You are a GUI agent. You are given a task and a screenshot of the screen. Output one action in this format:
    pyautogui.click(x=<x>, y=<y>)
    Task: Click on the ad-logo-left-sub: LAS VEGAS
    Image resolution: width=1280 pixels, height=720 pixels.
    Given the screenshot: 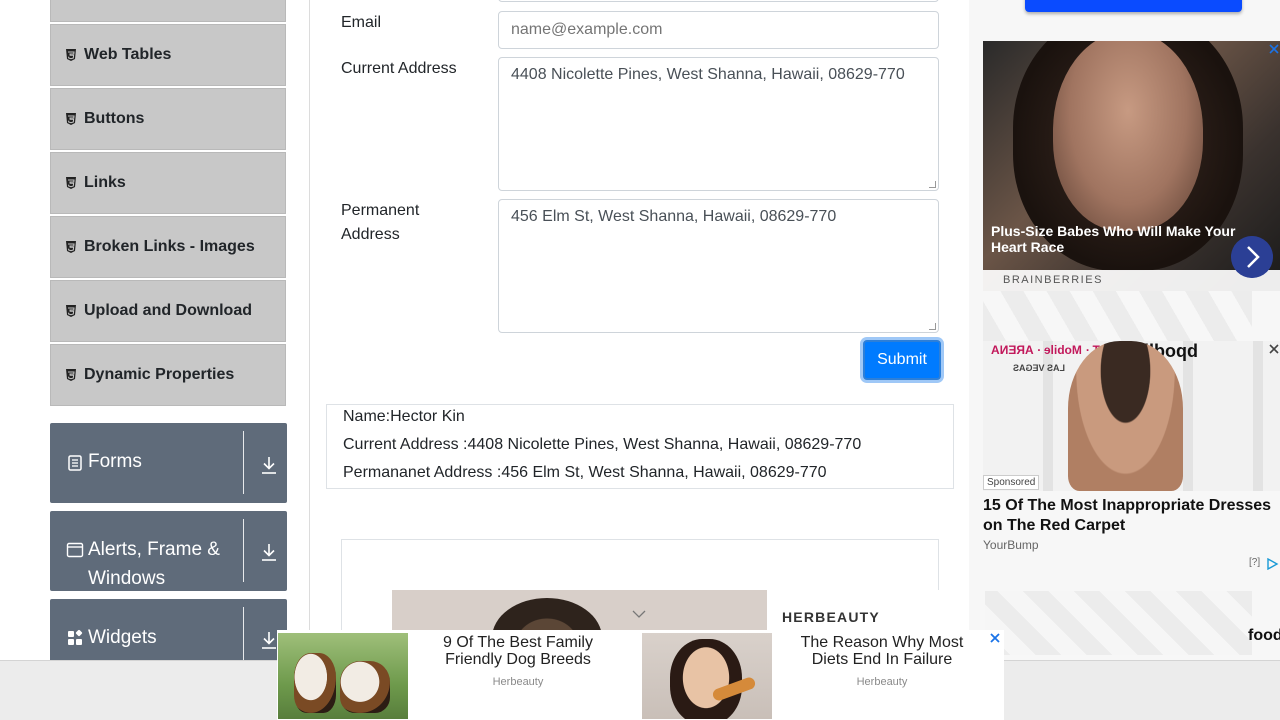 What is the action you would take?
    pyautogui.click(x=1039, y=368)
    